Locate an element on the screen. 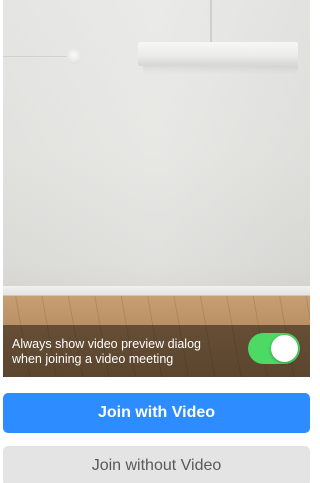 Image resolution: width=320 pixels, height=483 pixels. ceiling-cable is located at coordinates (211, 22).